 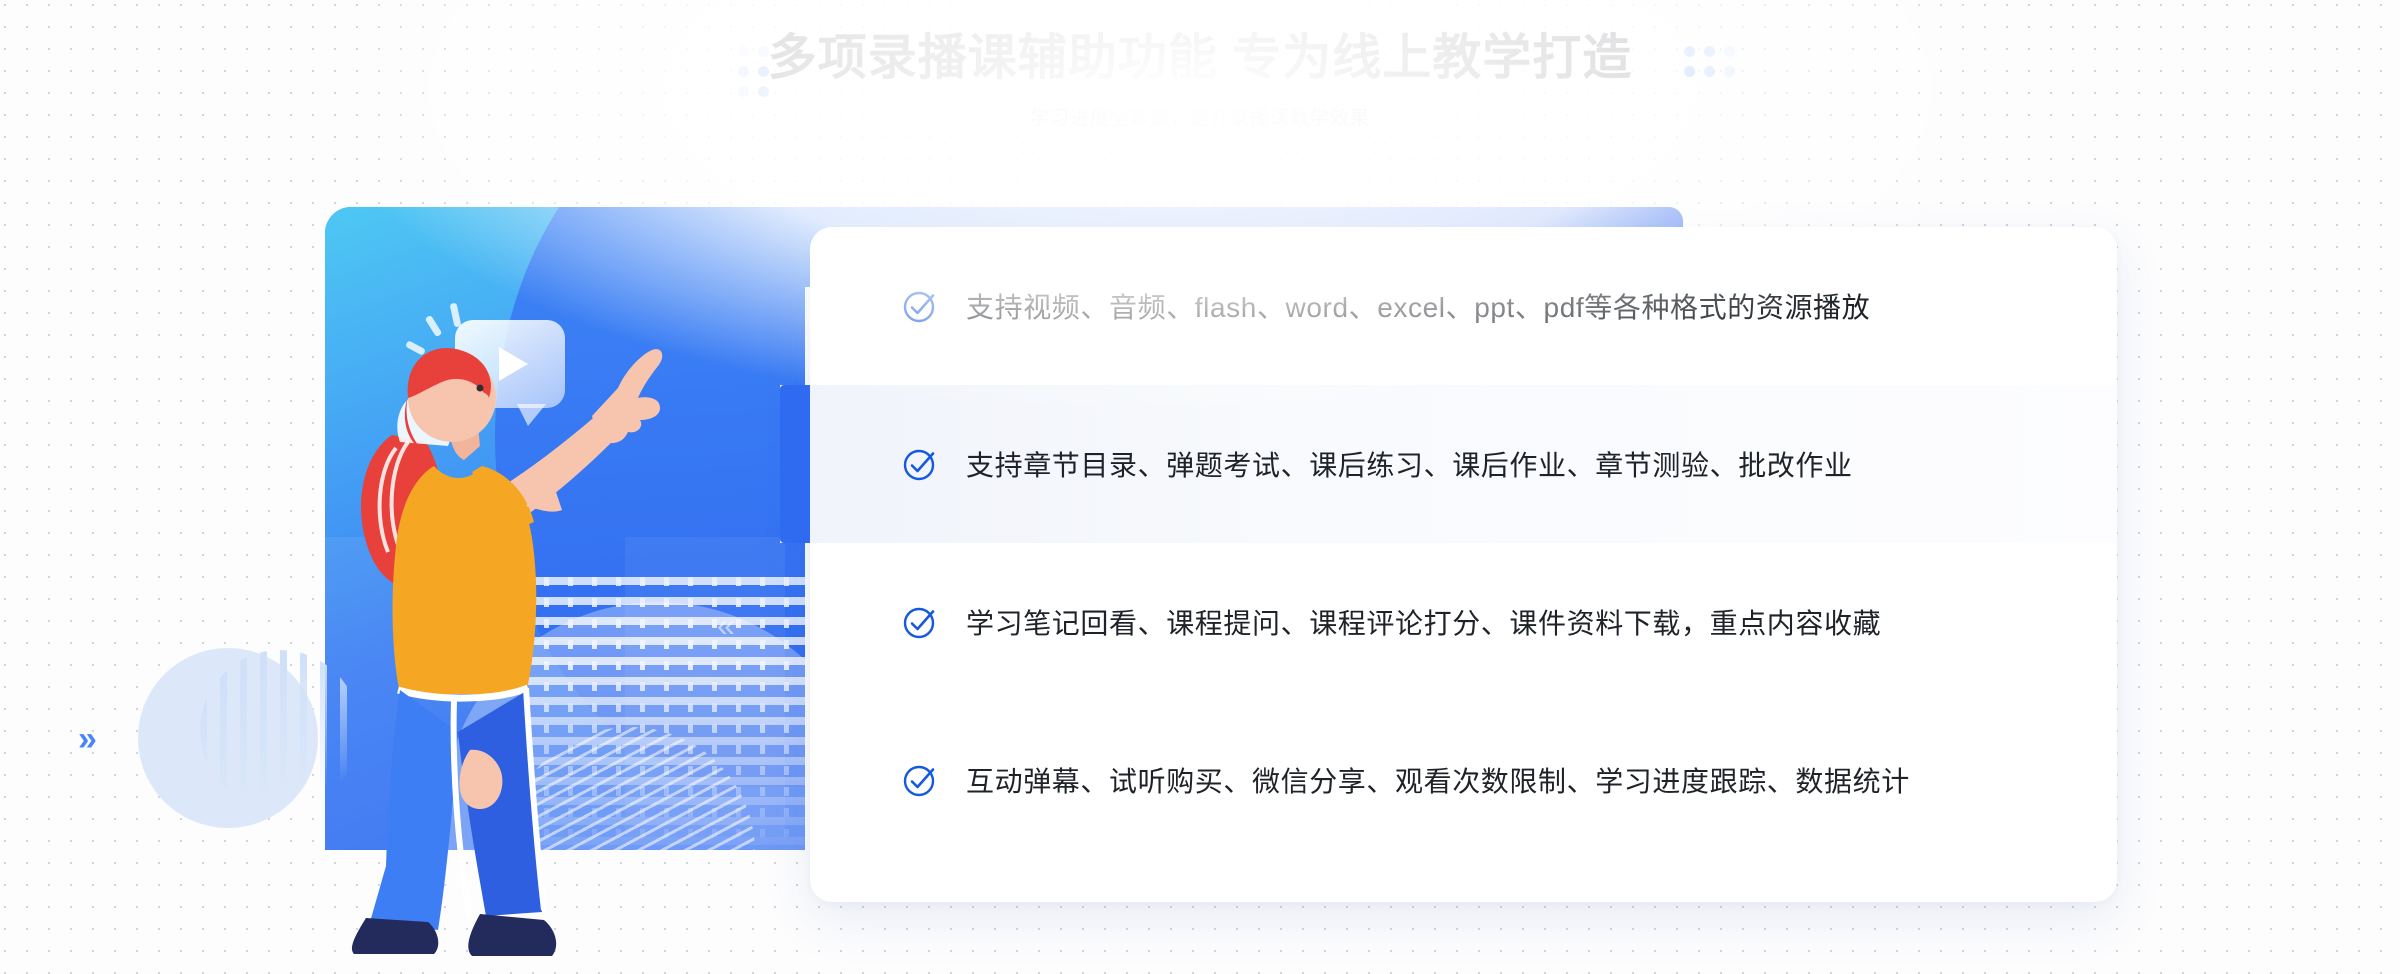 I want to click on chevron-right-icon: », so click(x=87, y=739).